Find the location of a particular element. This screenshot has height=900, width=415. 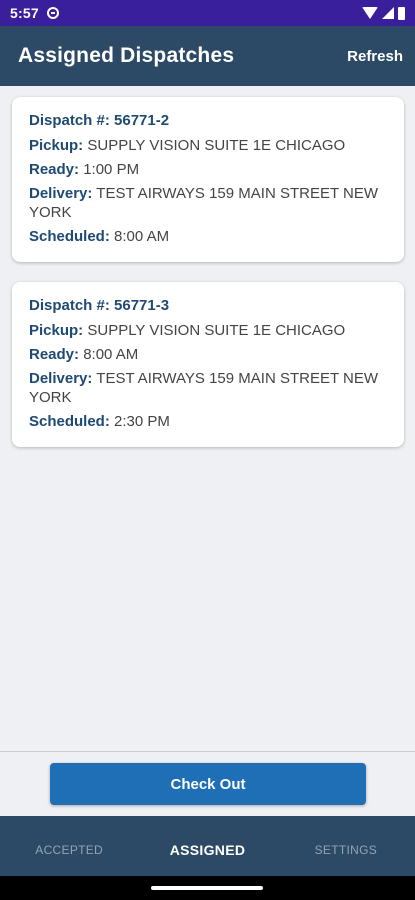

scheduled-row: Scheduled: 2:30 PM is located at coordinates (208, 421).